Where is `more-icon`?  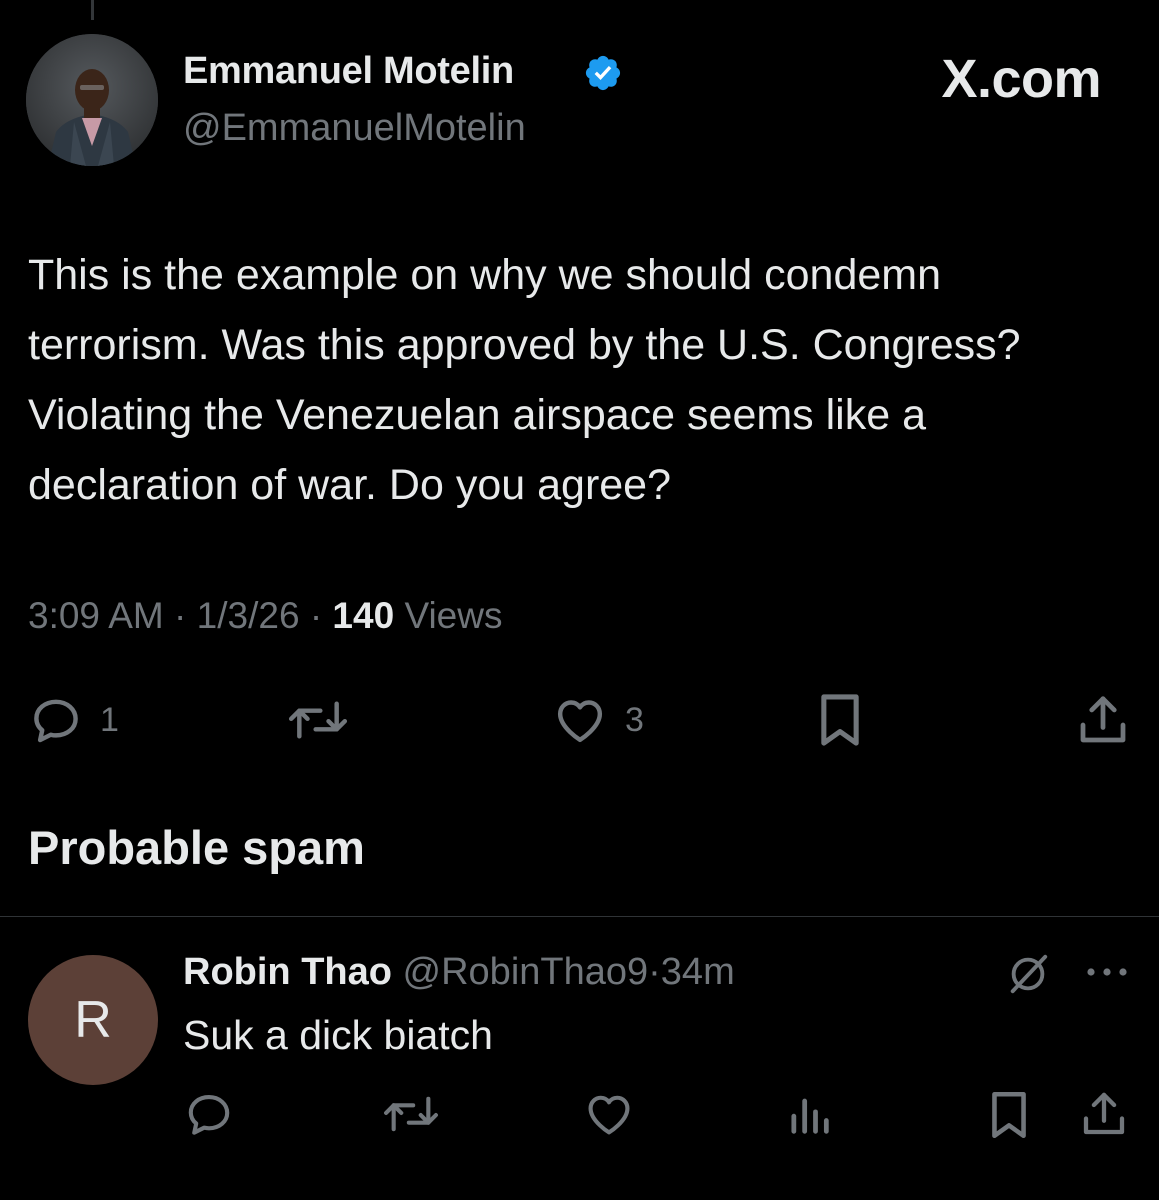
more-icon is located at coordinates (1107, 972).